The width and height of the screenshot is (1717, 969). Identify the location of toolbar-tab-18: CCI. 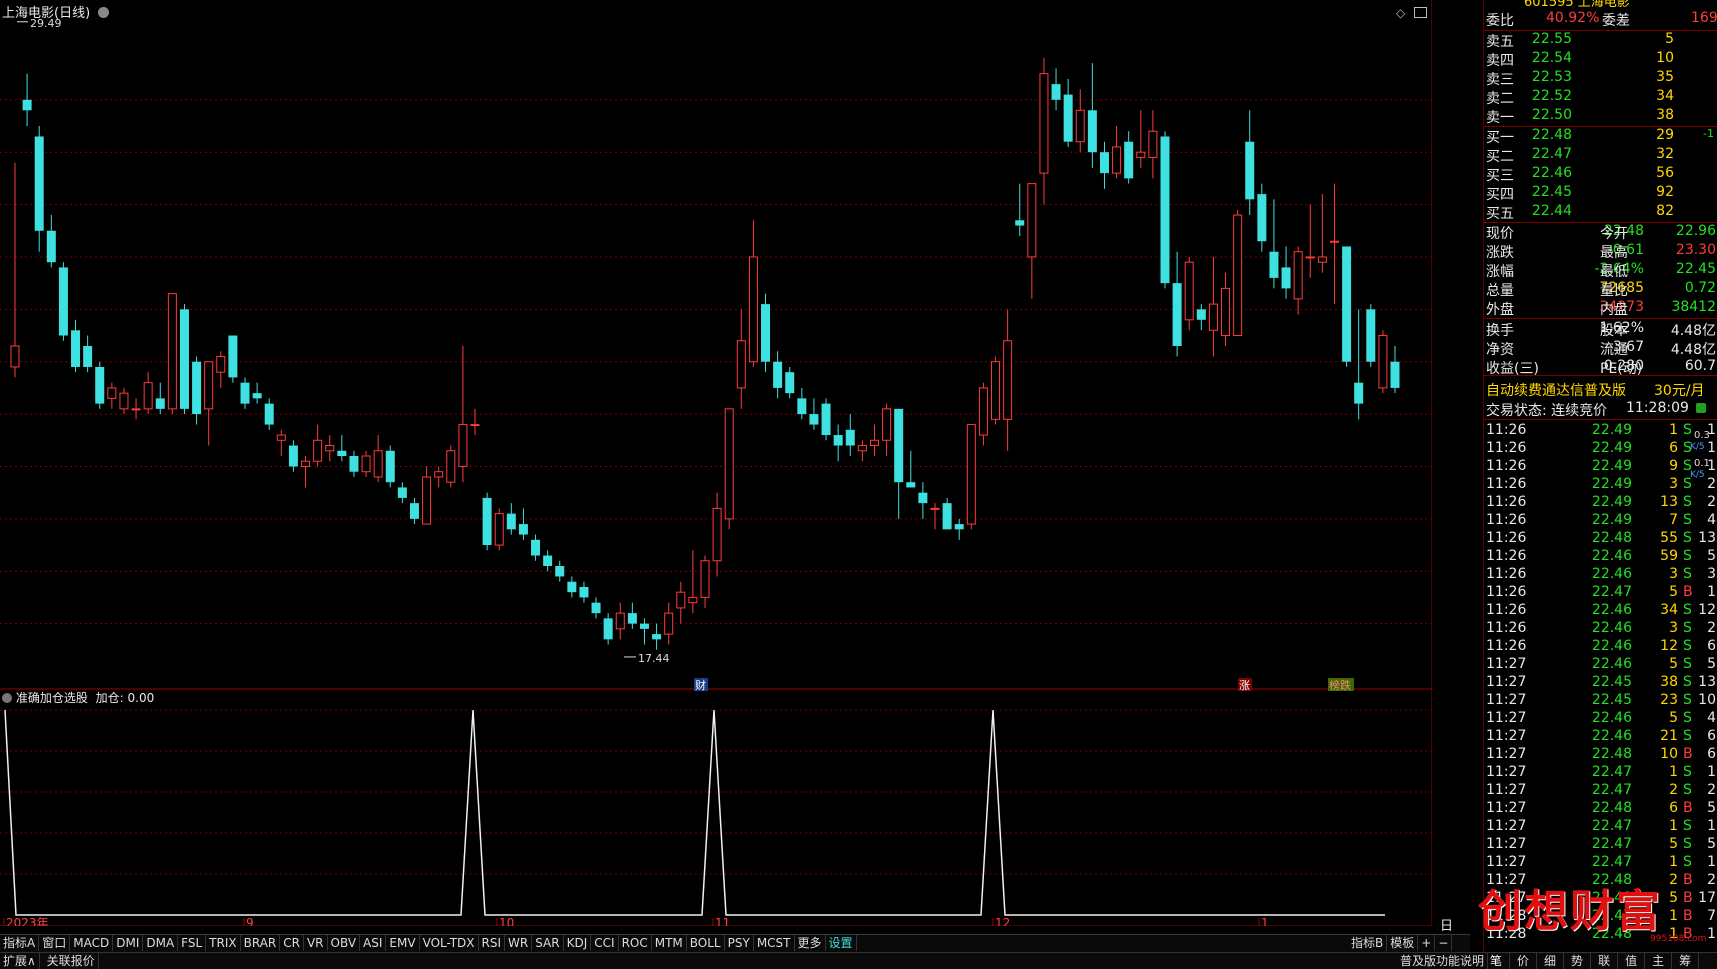
(605, 943).